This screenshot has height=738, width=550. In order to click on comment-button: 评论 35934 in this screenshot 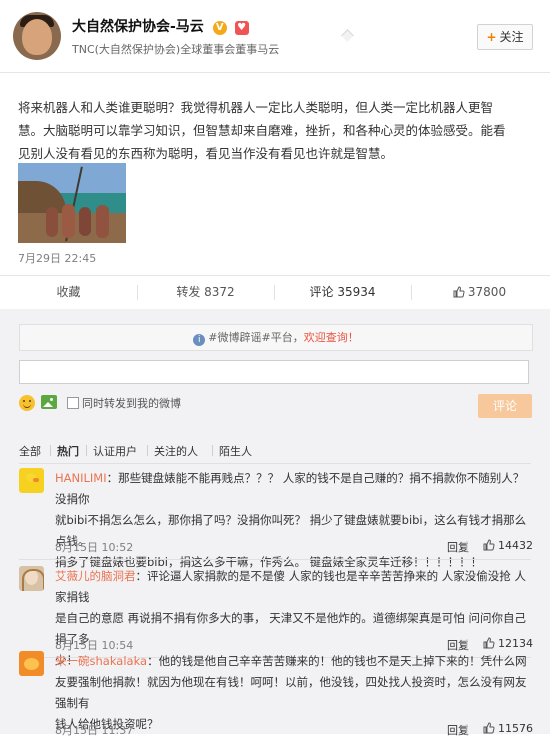, I will do `click(342, 292)`.